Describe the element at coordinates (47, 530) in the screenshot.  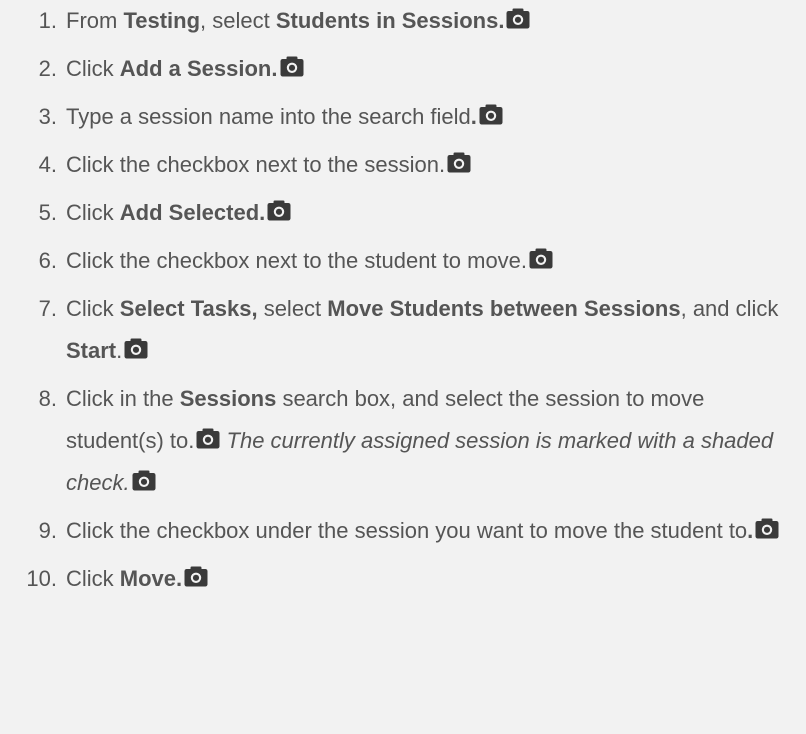
I see `step-number: 9.` at that location.